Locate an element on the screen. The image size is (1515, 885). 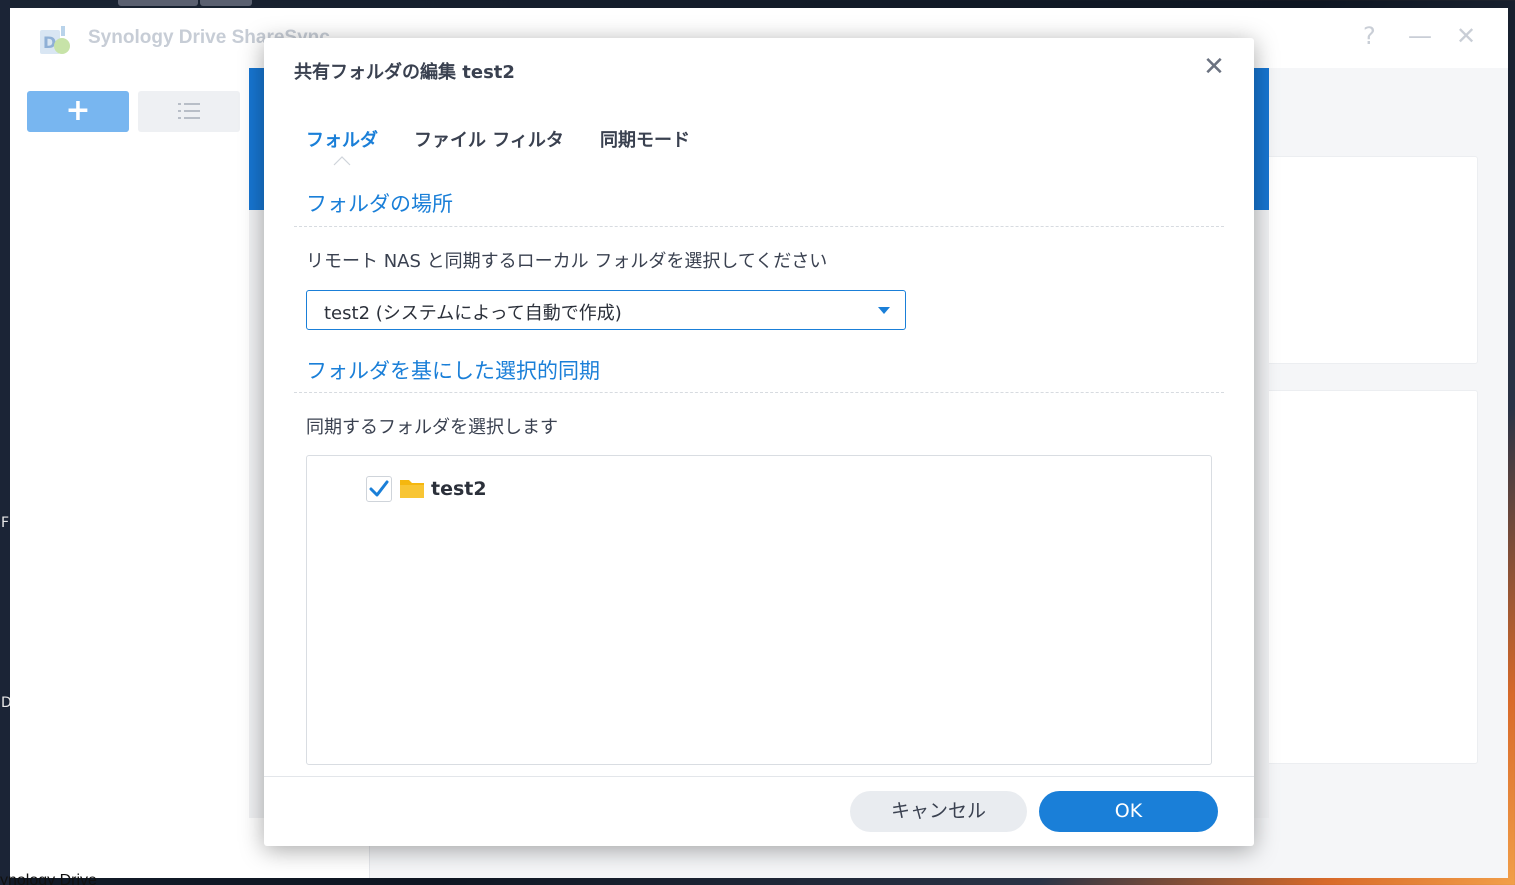
tab-folder: フォルダ is located at coordinates (342, 139).